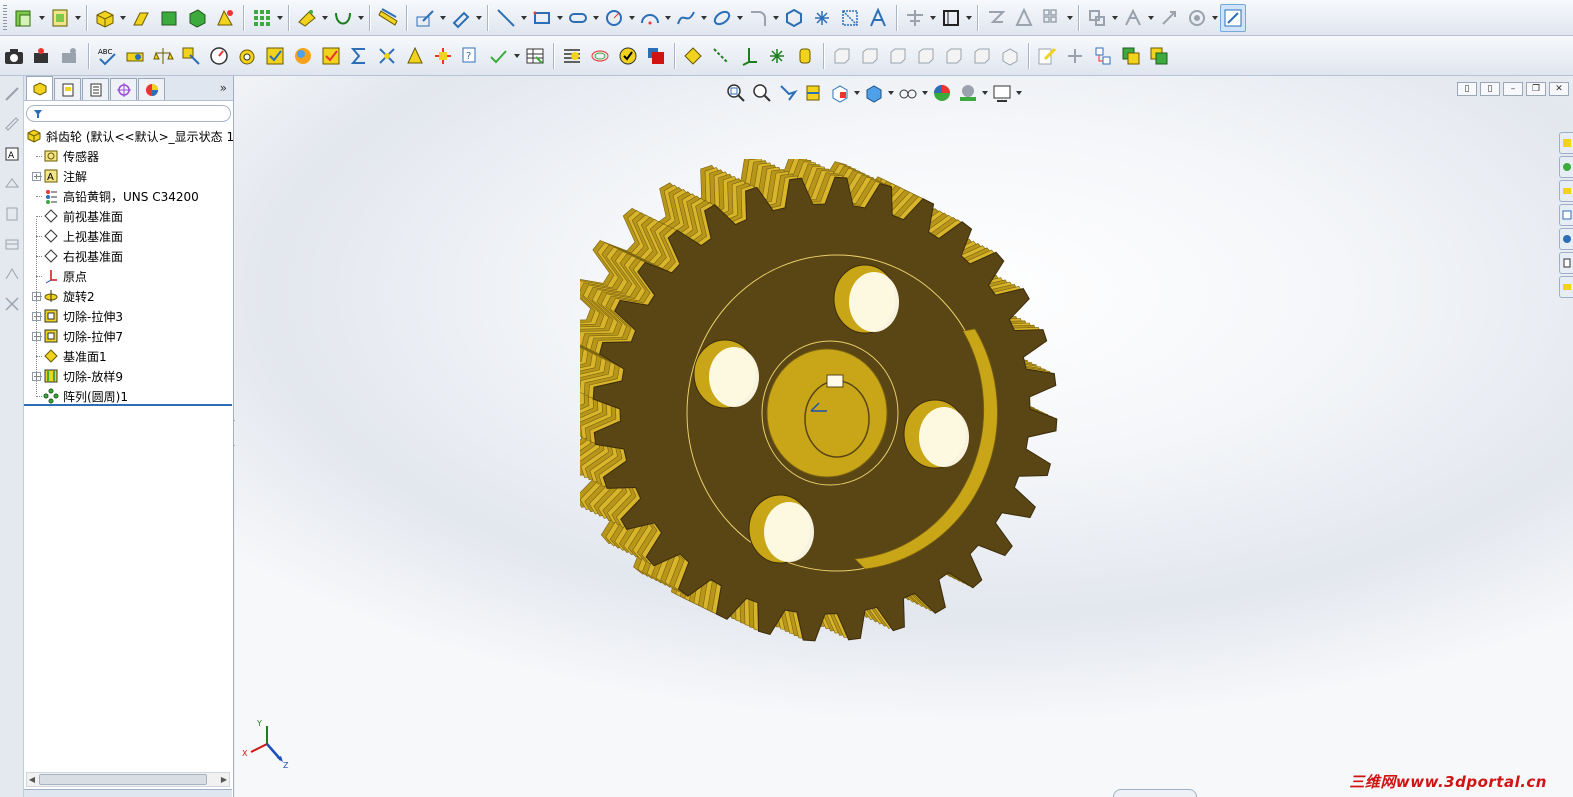  I want to click on gauge-icon, so click(219, 56).